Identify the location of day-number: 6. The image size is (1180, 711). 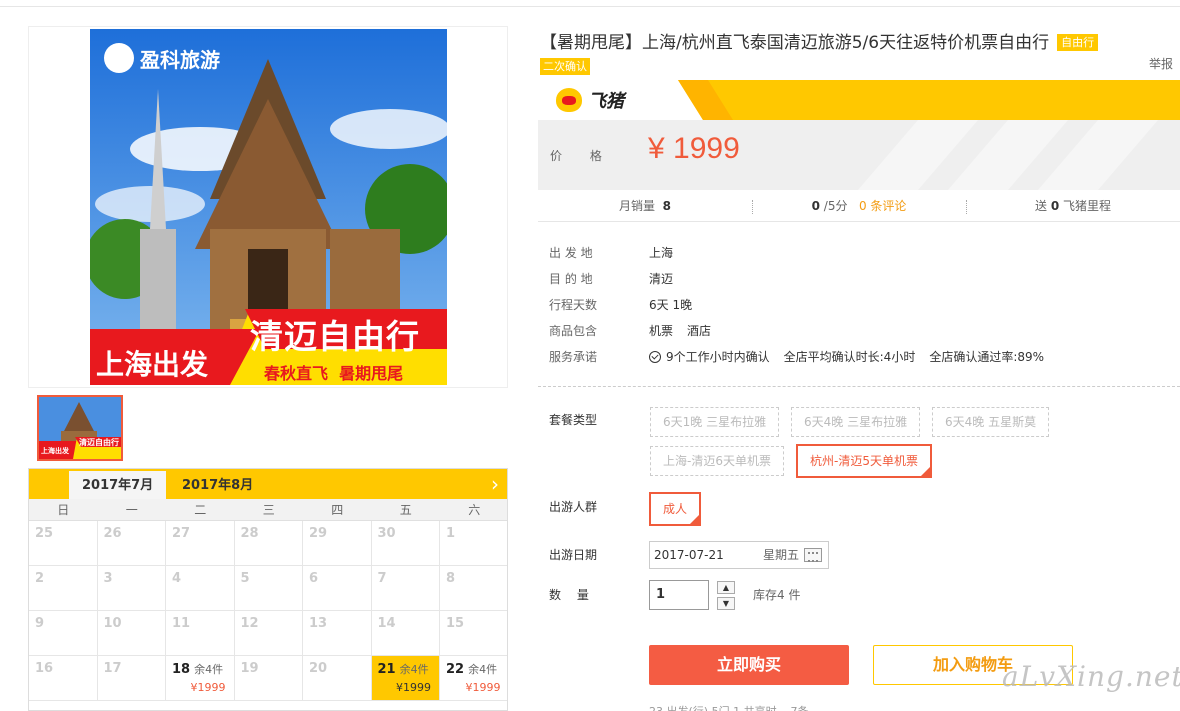
(314, 578).